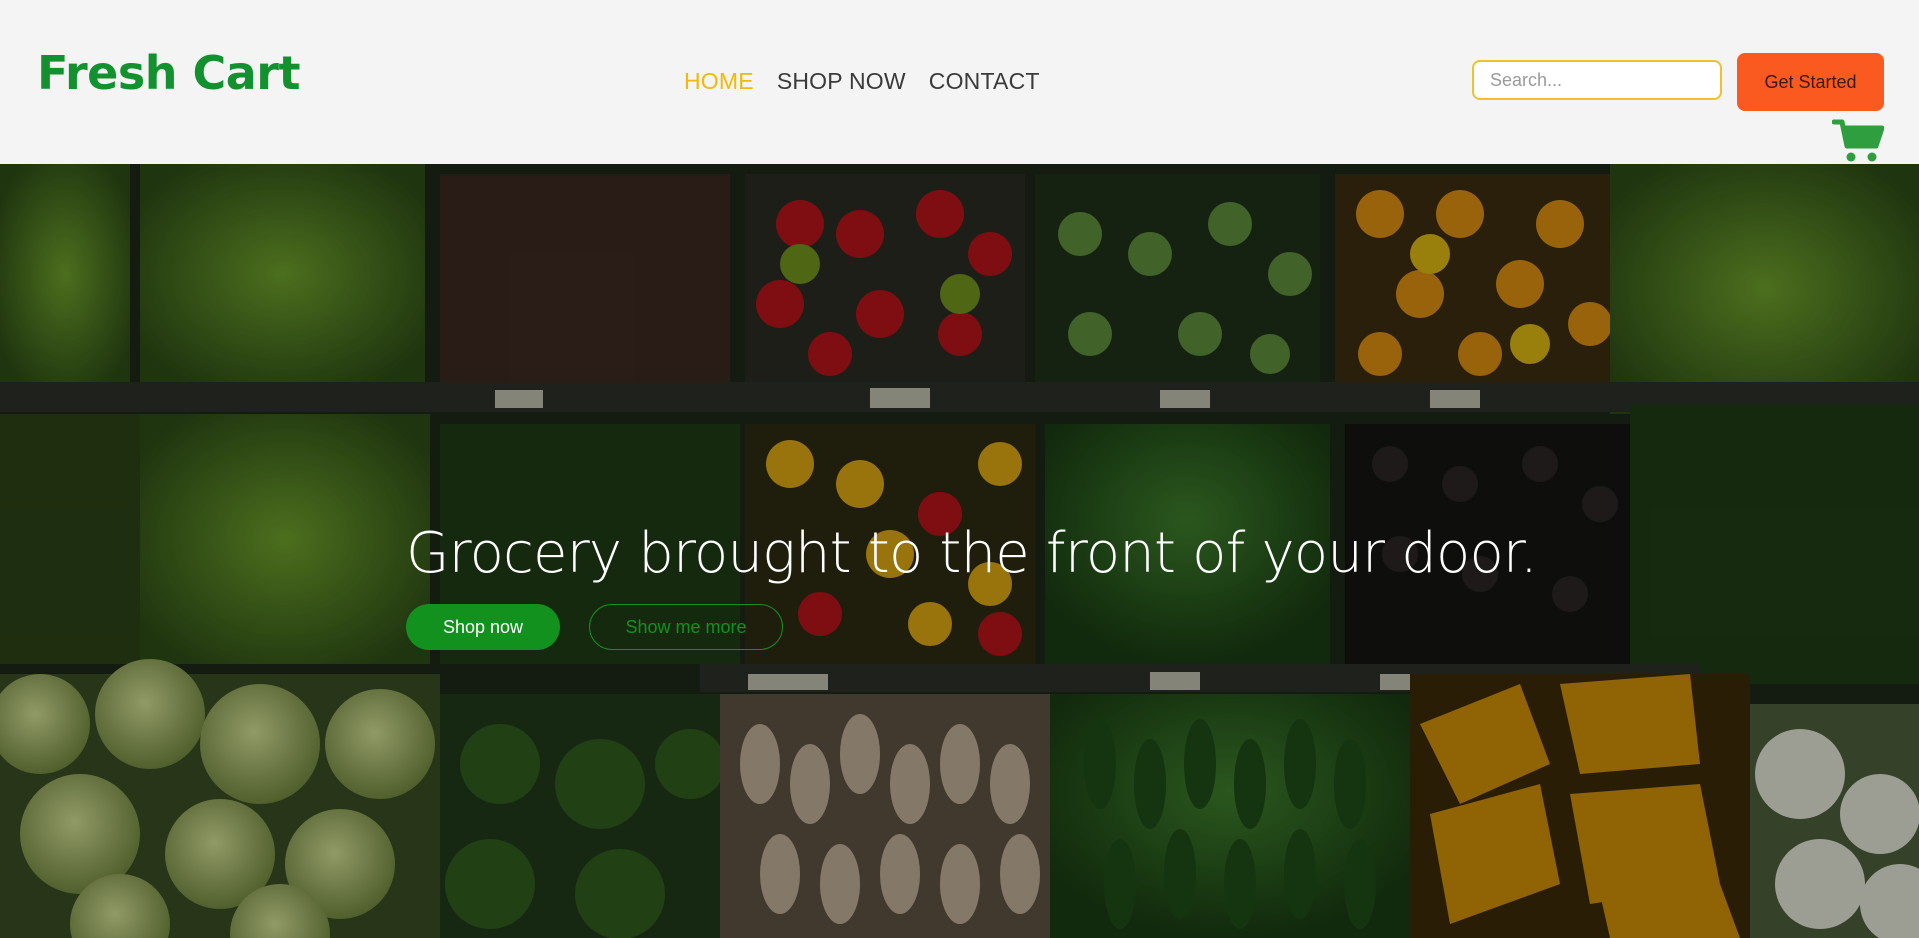 Image resolution: width=1919 pixels, height=938 pixels. What do you see at coordinates (984, 81) in the screenshot?
I see `nav-contact-link: CONTACT` at bounding box center [984, 81].